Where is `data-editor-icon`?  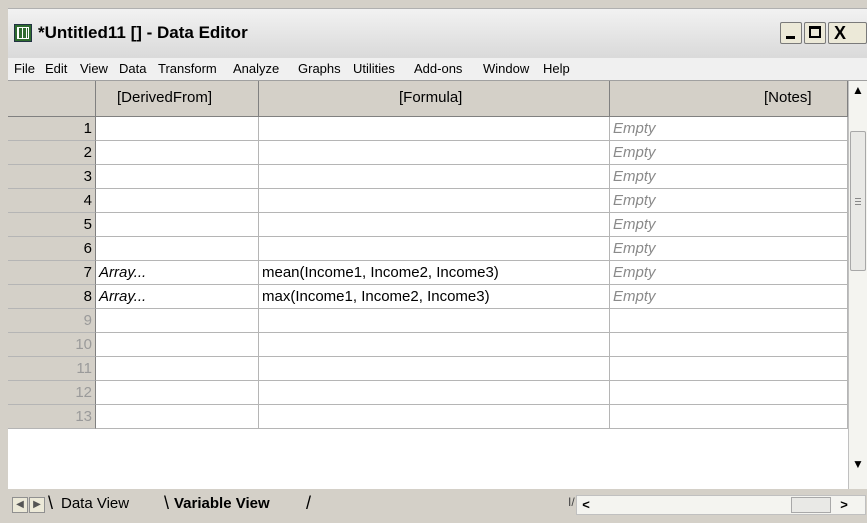
data-editor-icon is located at coordinates (23, 33).